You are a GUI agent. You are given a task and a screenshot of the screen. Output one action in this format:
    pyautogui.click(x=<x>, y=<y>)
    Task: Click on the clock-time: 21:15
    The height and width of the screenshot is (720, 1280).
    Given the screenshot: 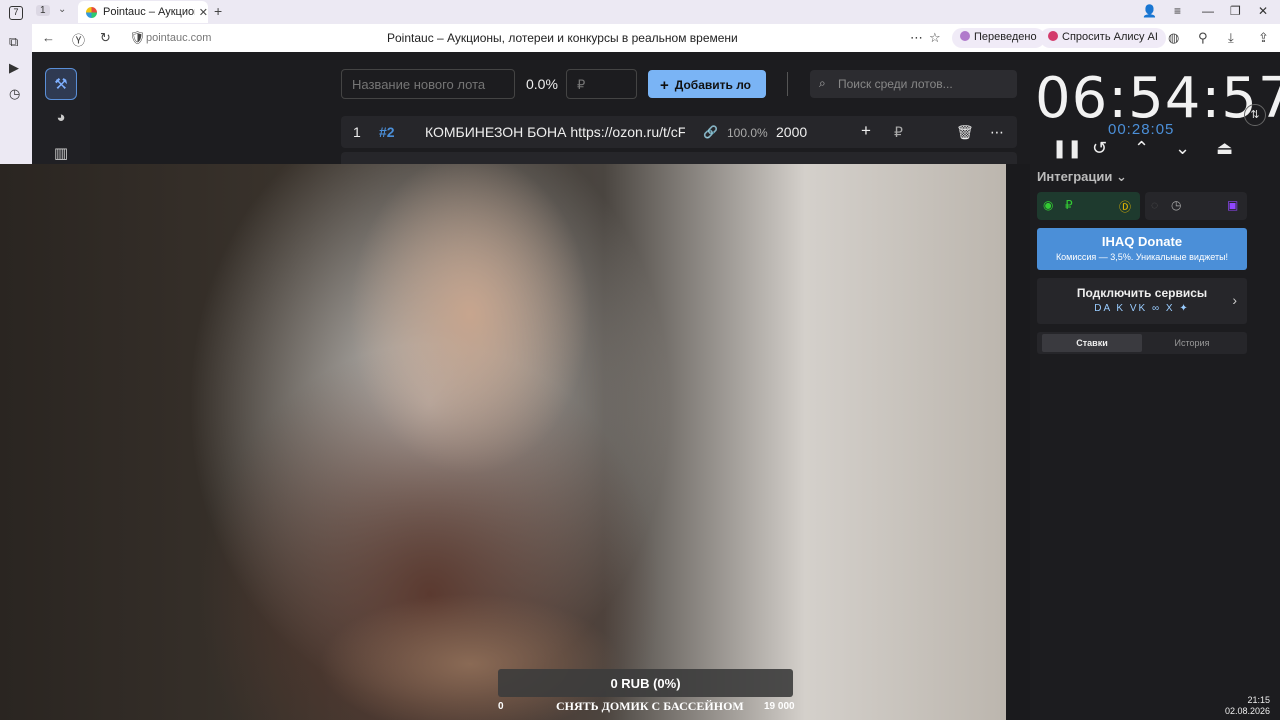 What is the action you would take?
    pyautogui.click(x=1258, y=700)
    